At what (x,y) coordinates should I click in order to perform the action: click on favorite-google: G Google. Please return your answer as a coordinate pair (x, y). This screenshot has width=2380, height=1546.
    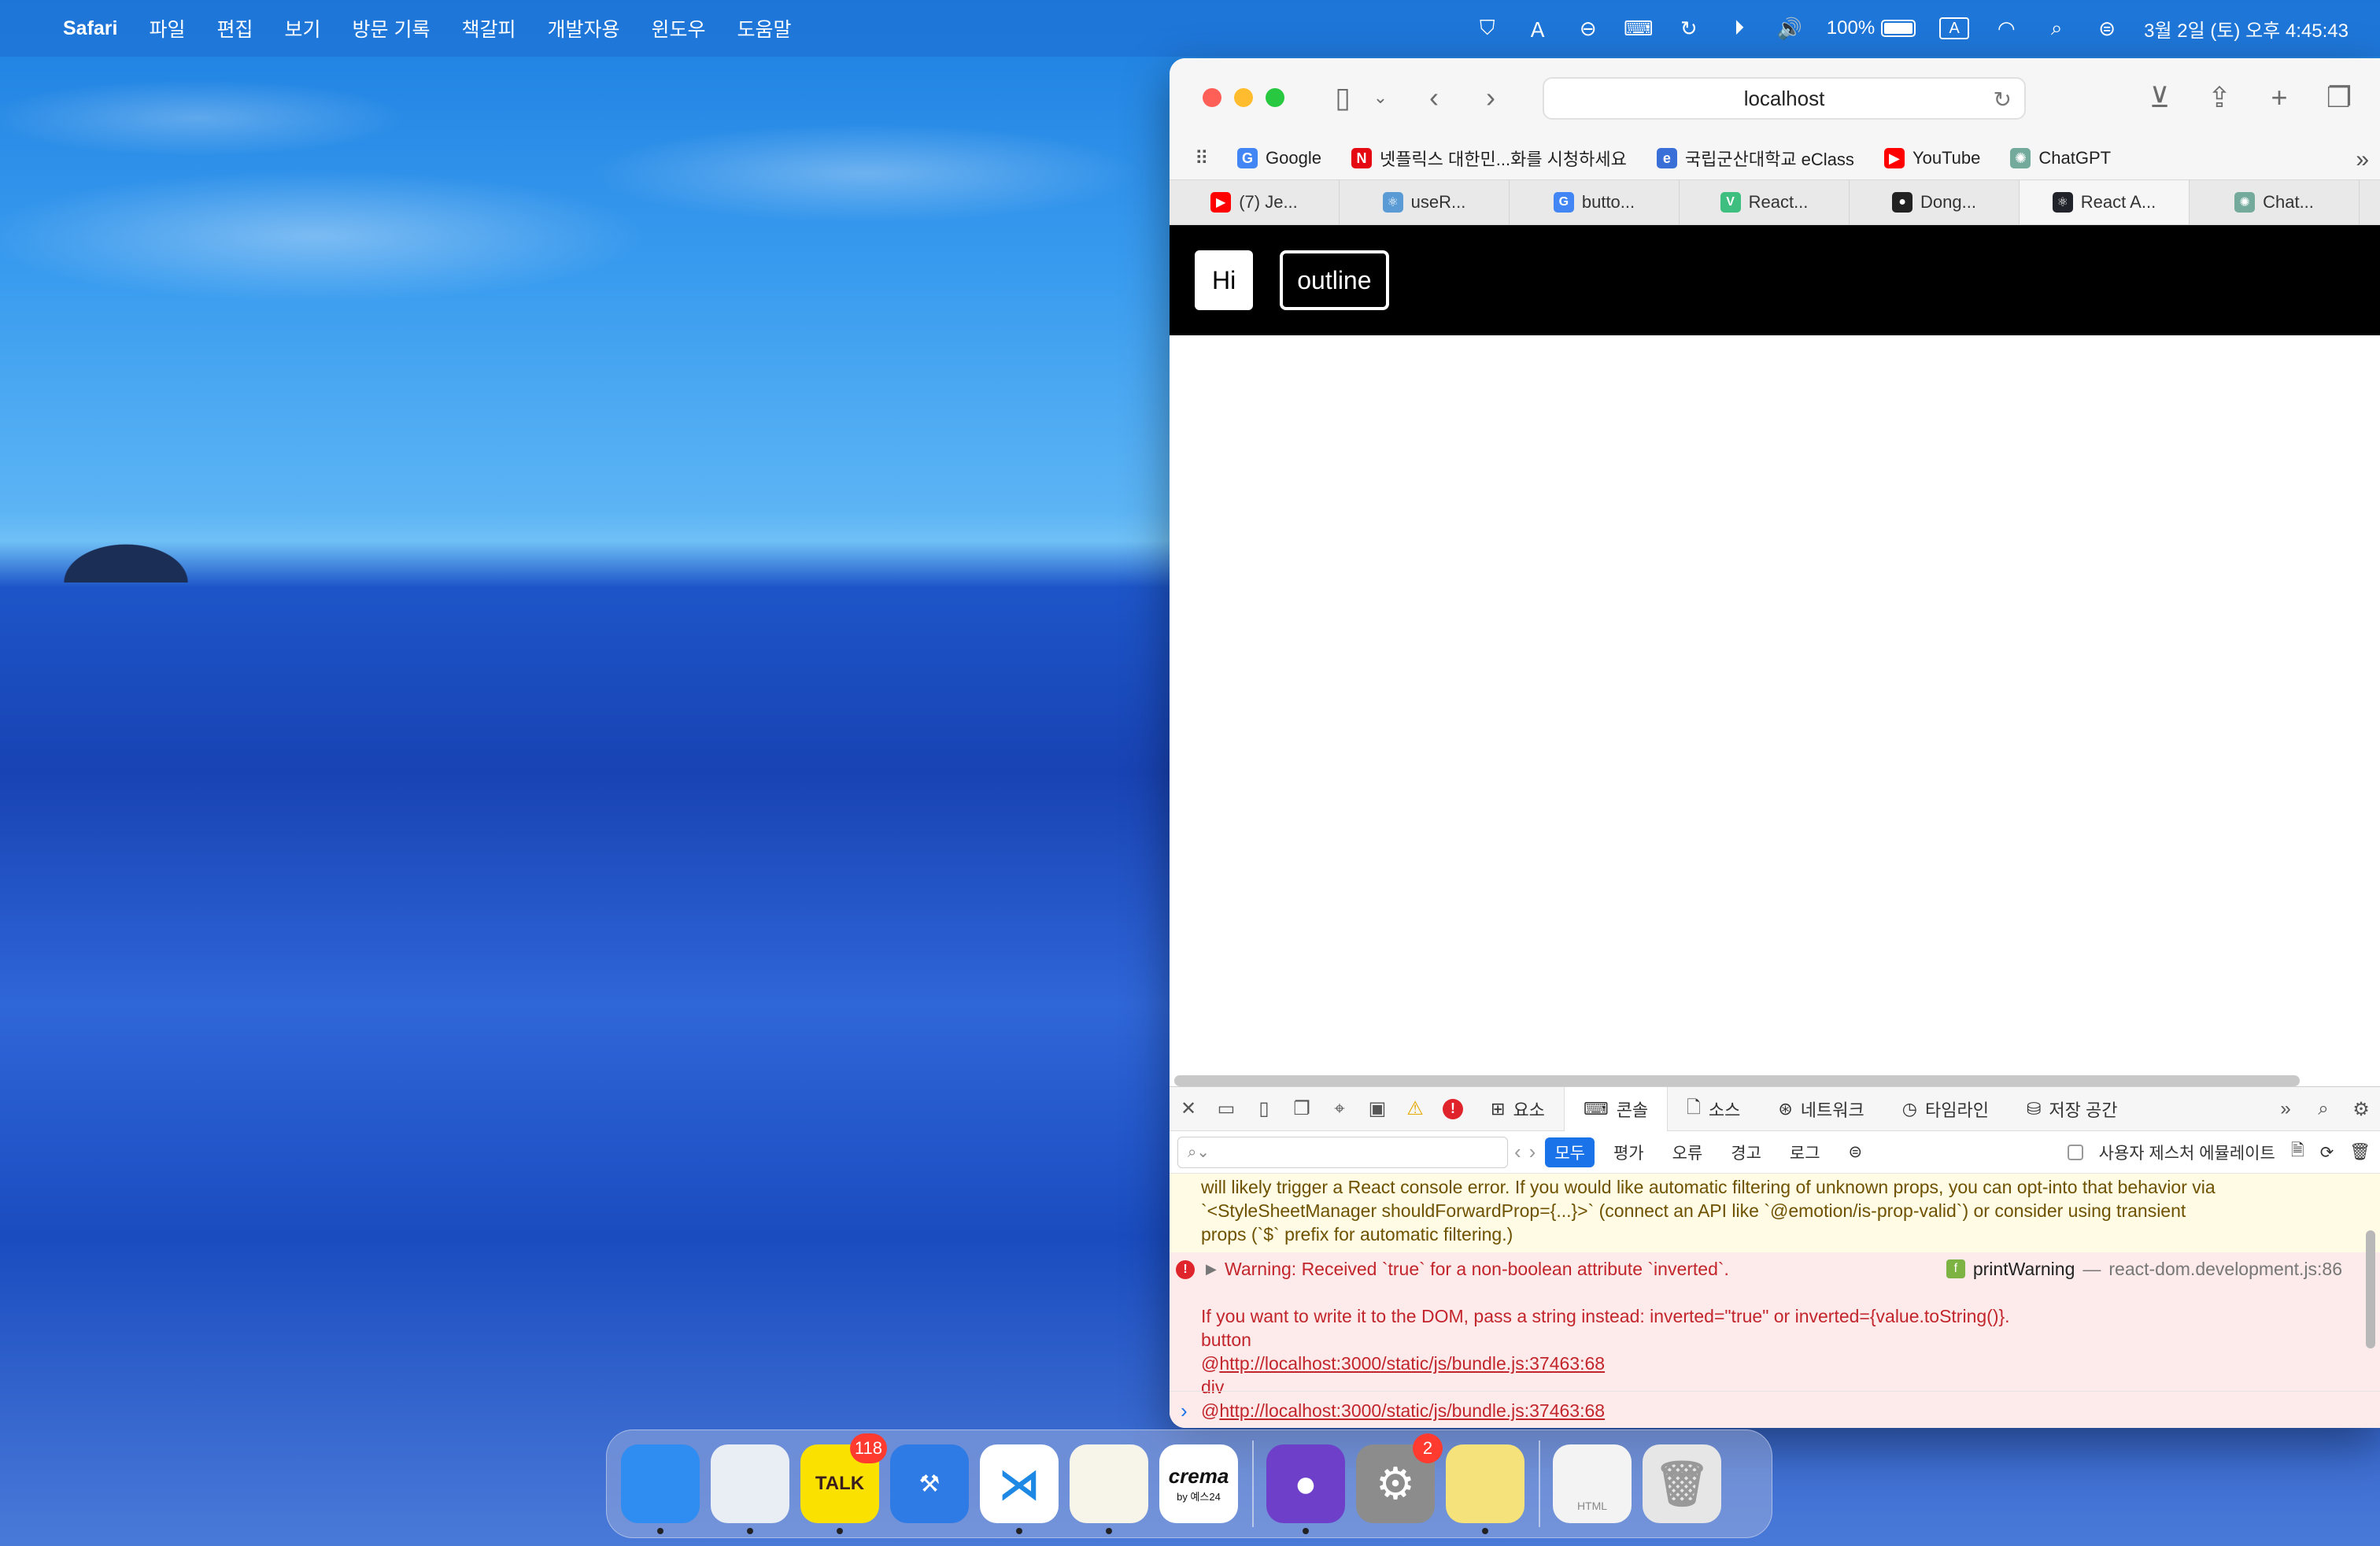
    Looking at the image, I should click on (1279, 158).